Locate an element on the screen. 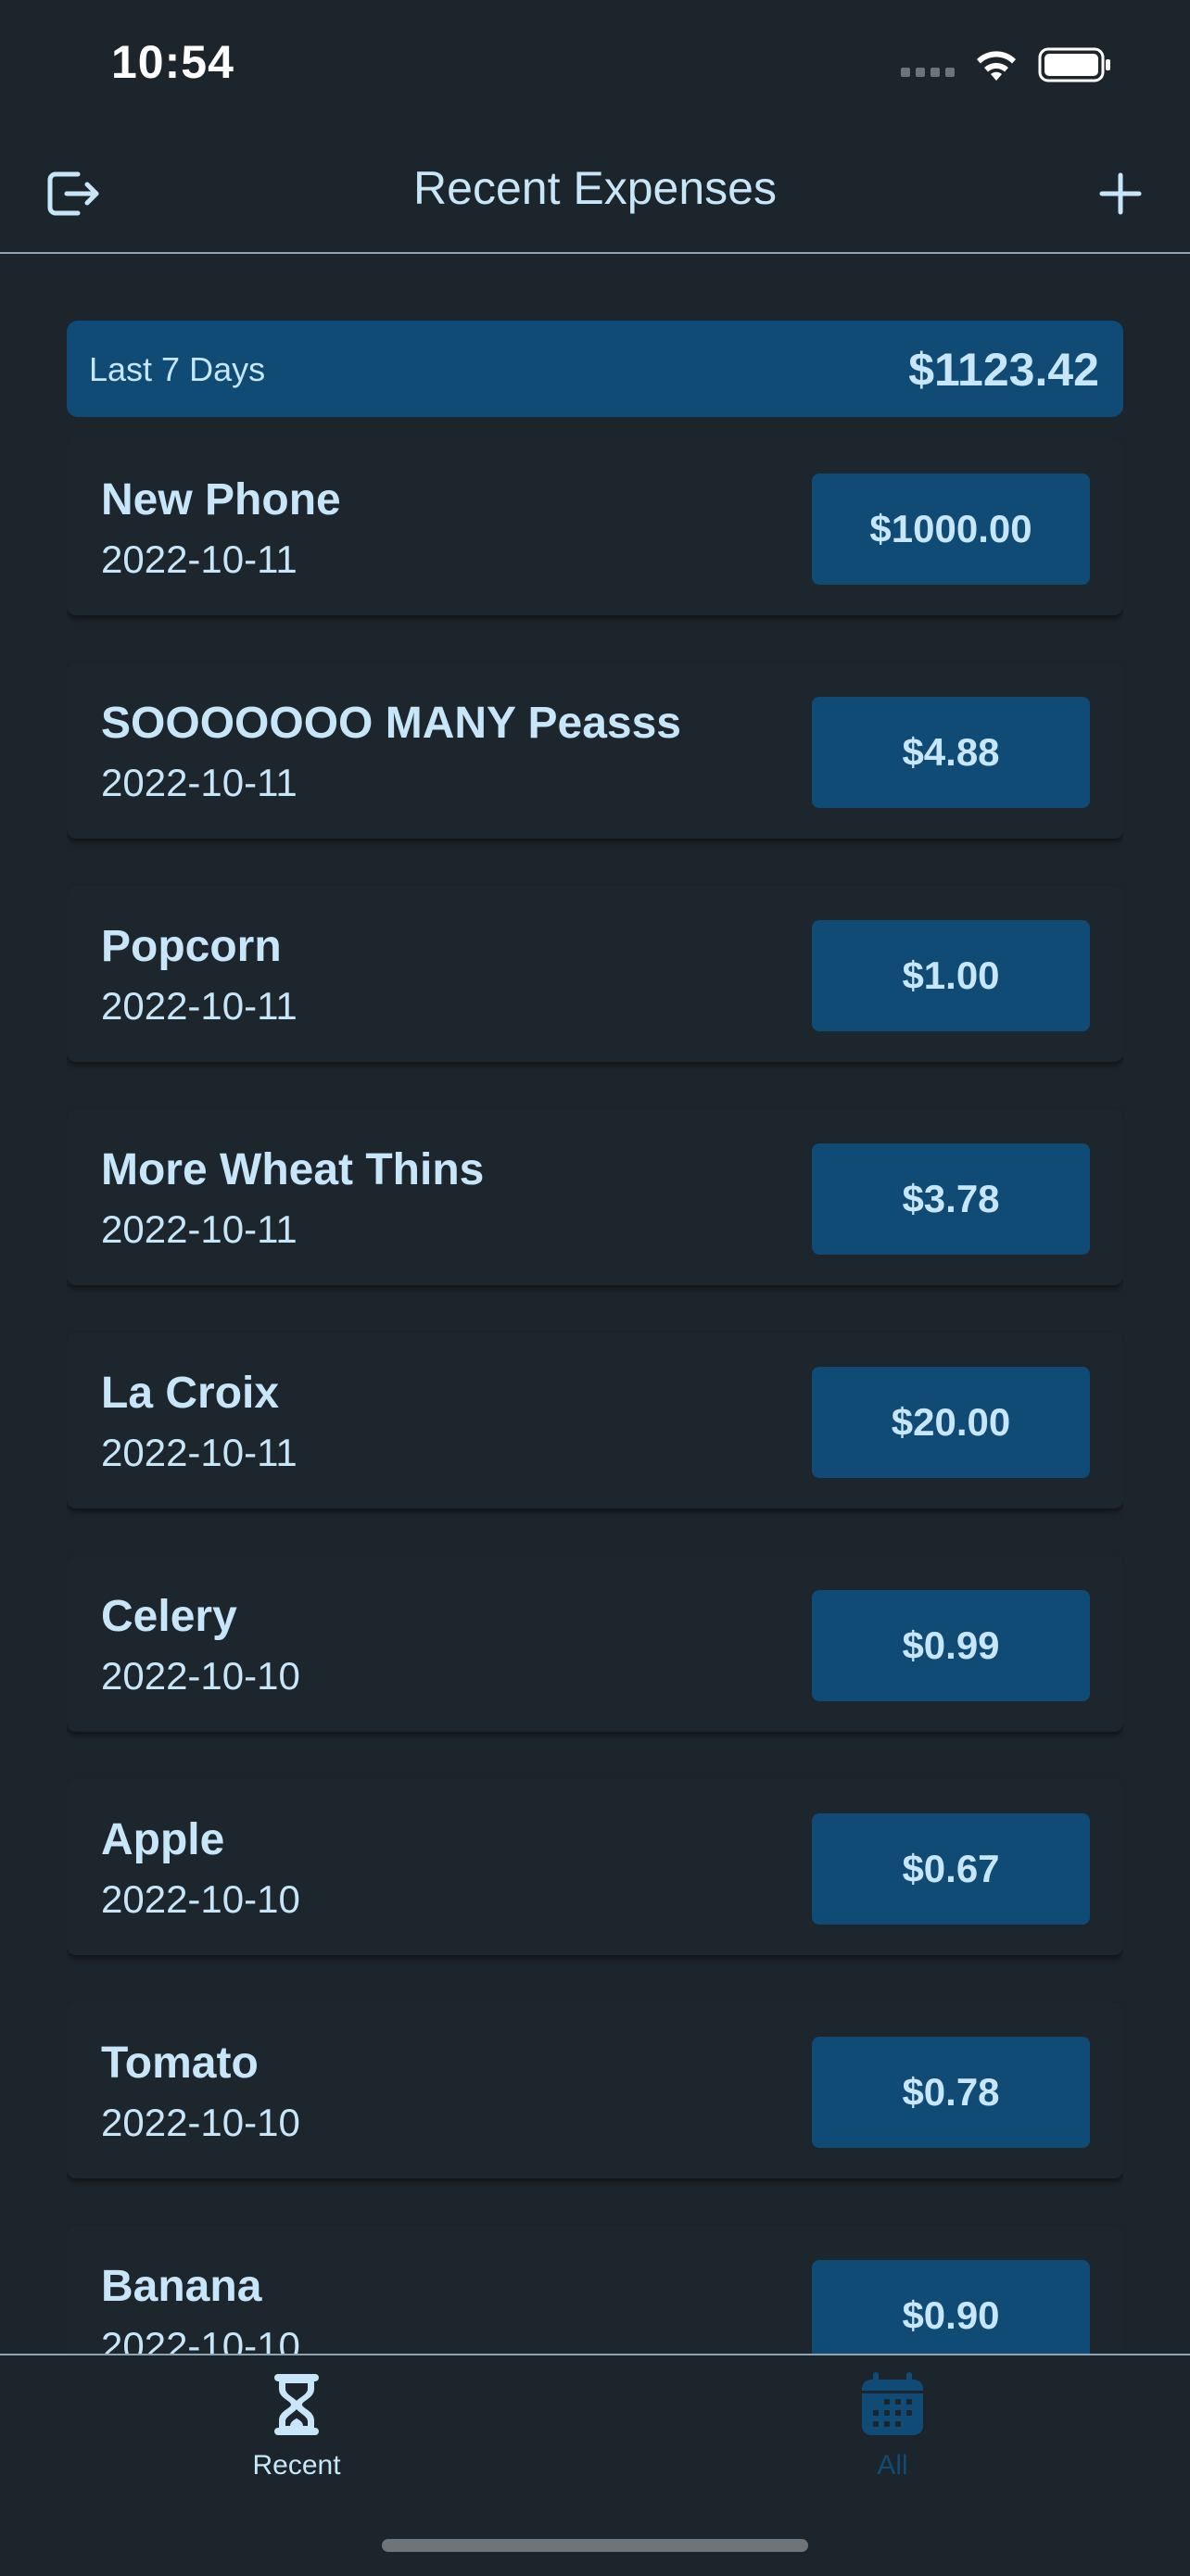 The height and width of the screenshot is (2576, 1190). status-time: 10:54 is located at coordinates (172, 62).